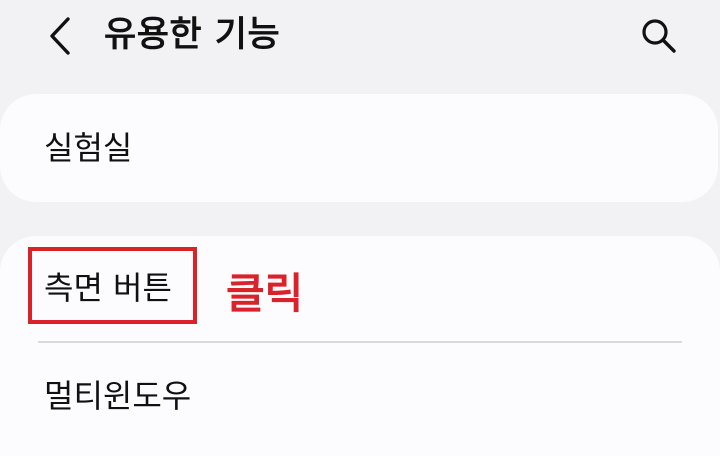 The height and width of the screenshot is (456, 720). What do you see at coordinates (265, 293) in the screenshot?
I see `click-annotation: 클릭` at bounding box center [265, 293].